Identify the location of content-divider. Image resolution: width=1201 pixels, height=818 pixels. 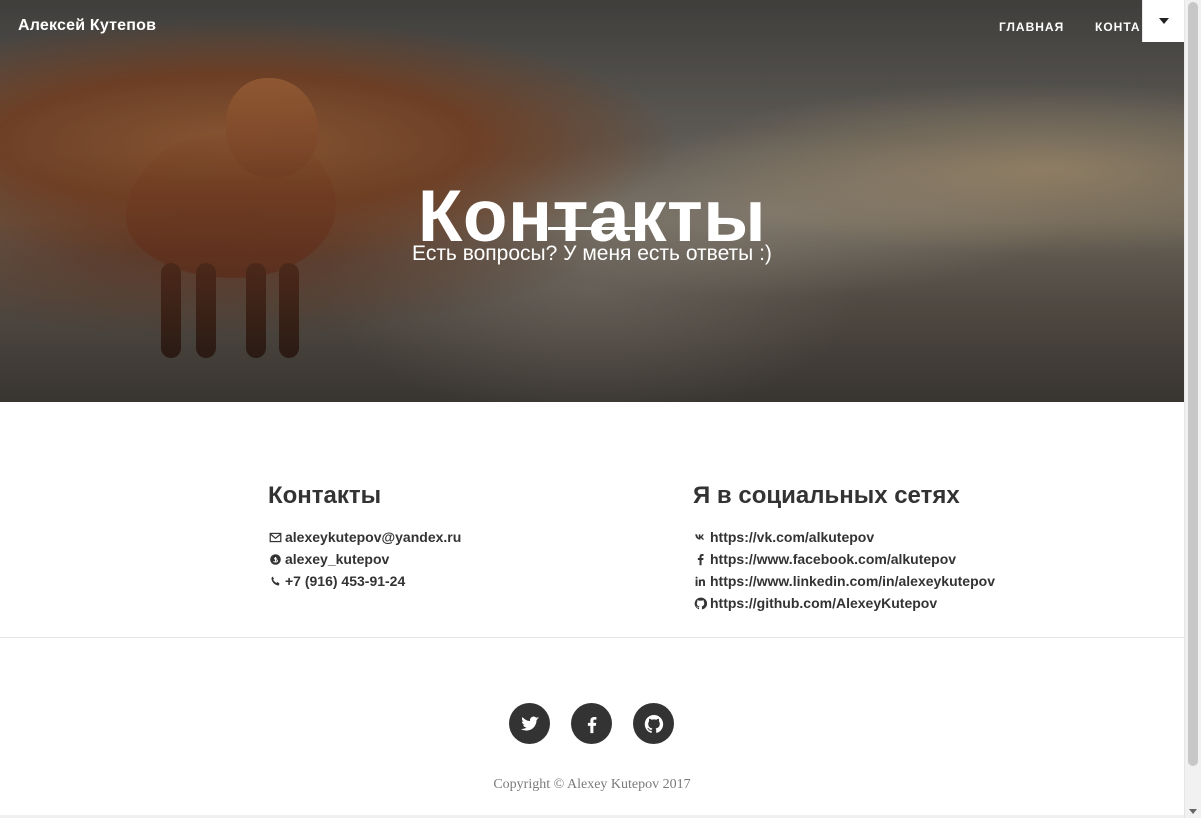
(592, 637).